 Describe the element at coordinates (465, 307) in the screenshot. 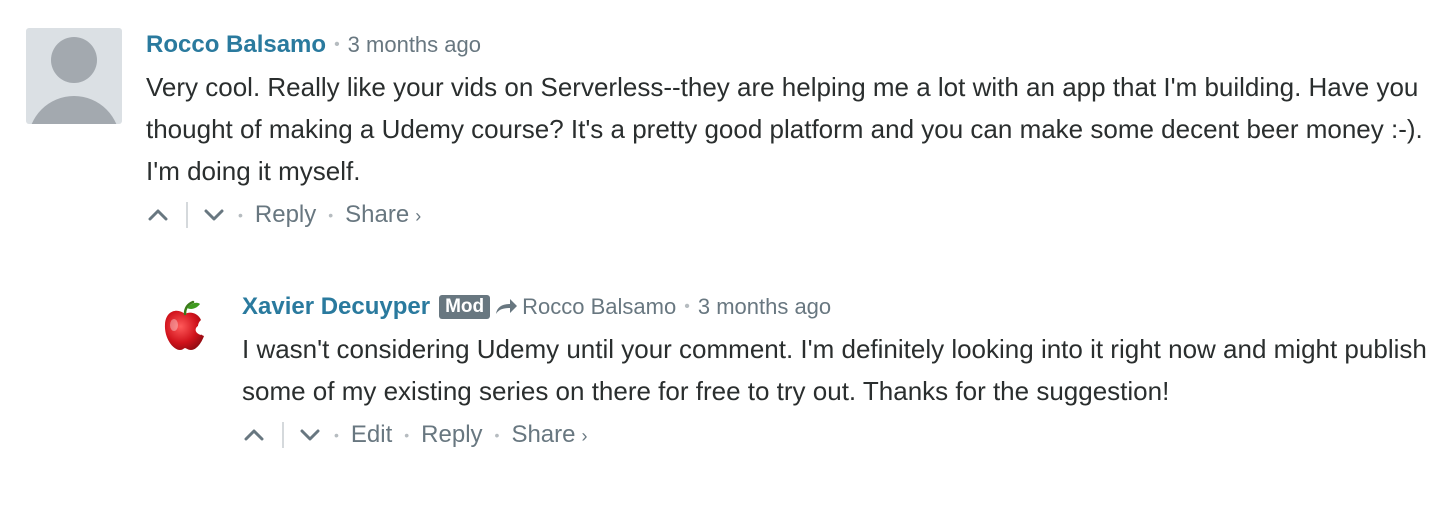

I see `mod-badge: Mod` at that location.